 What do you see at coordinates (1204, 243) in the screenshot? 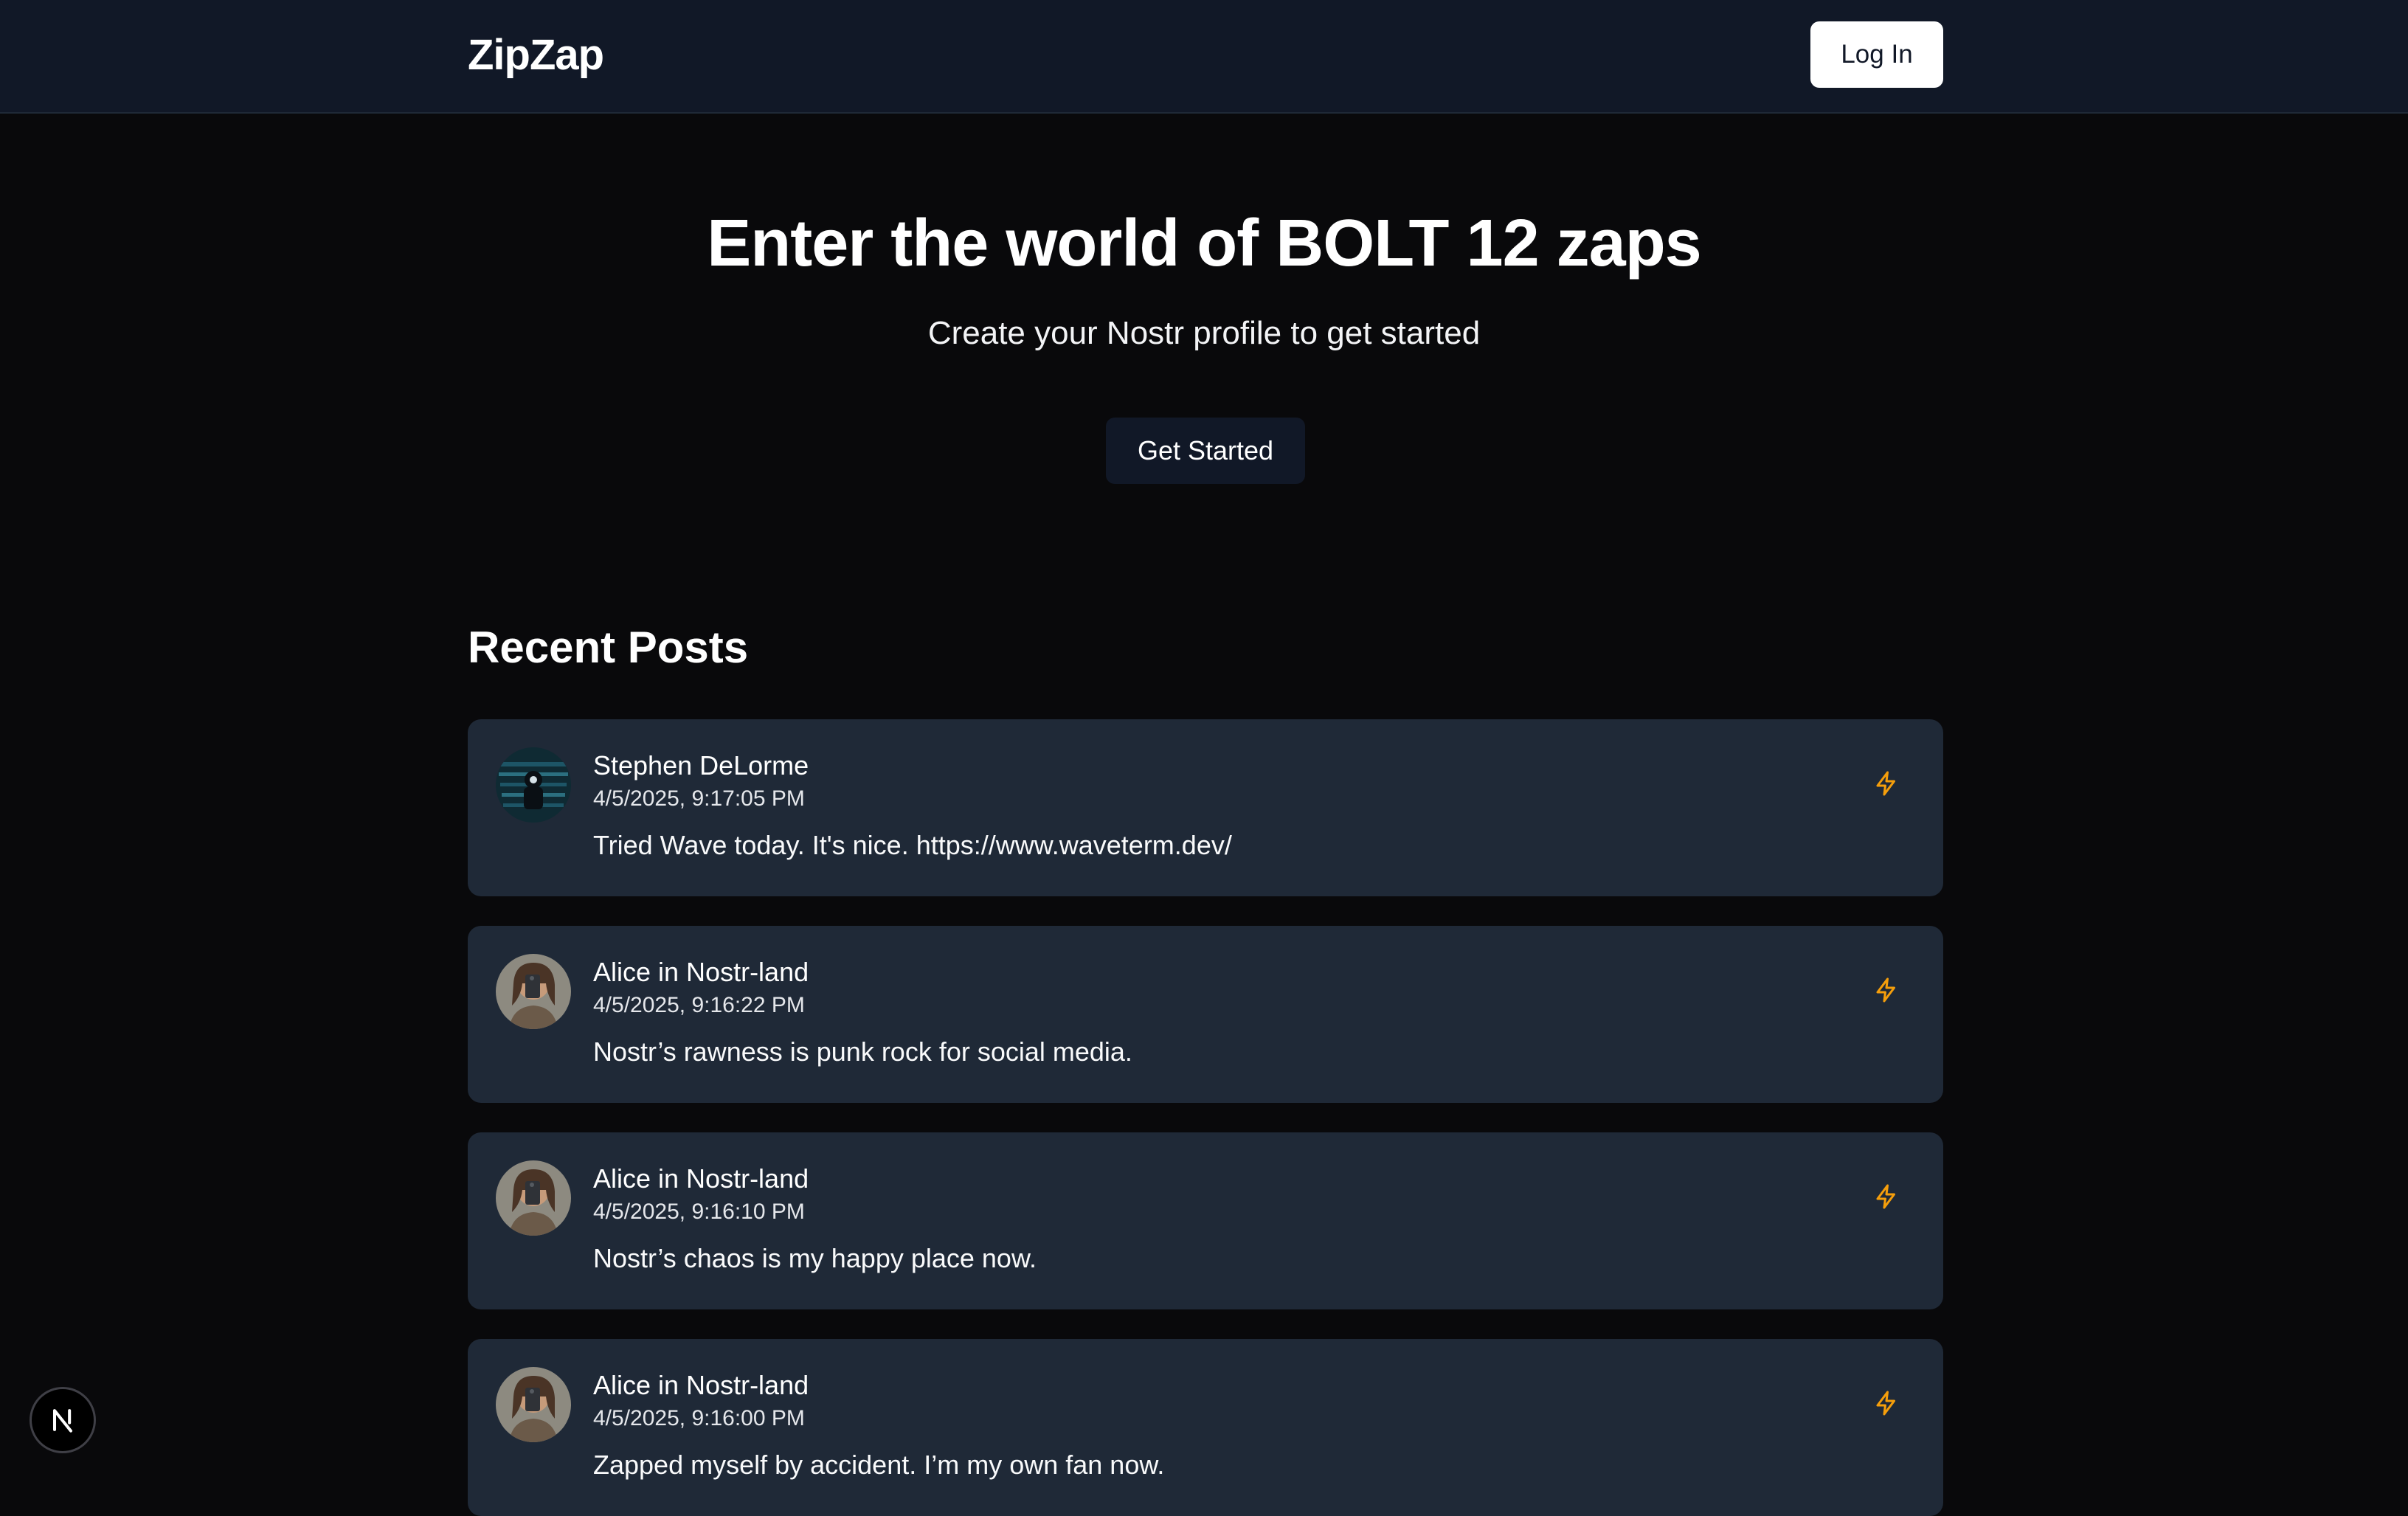
I see `hero-title: Enter the world of BOLT 12 zaps` at bounding box center [1204, 243].